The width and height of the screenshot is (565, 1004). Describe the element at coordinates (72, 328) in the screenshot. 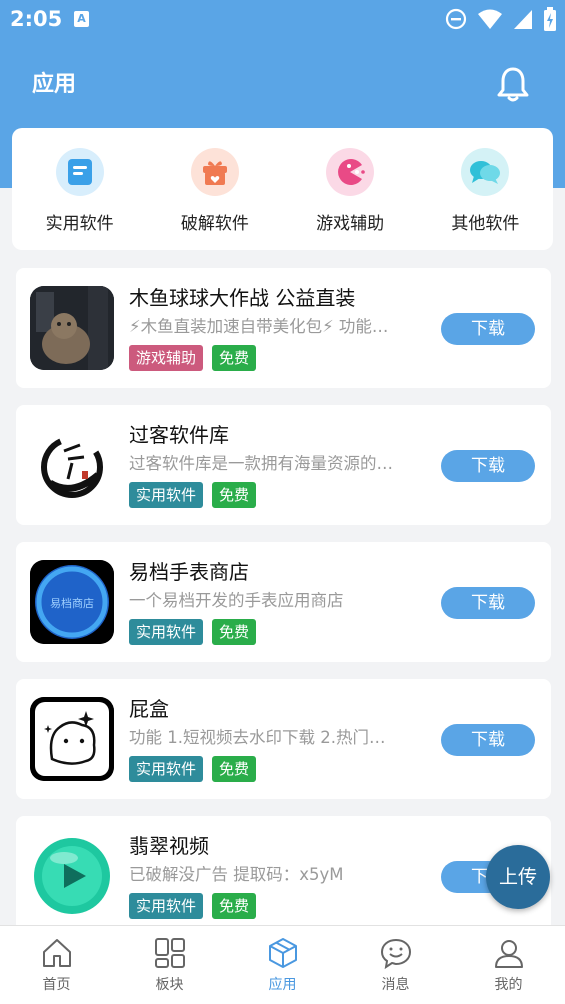

I see `app-icon-cat-photo` at that location.